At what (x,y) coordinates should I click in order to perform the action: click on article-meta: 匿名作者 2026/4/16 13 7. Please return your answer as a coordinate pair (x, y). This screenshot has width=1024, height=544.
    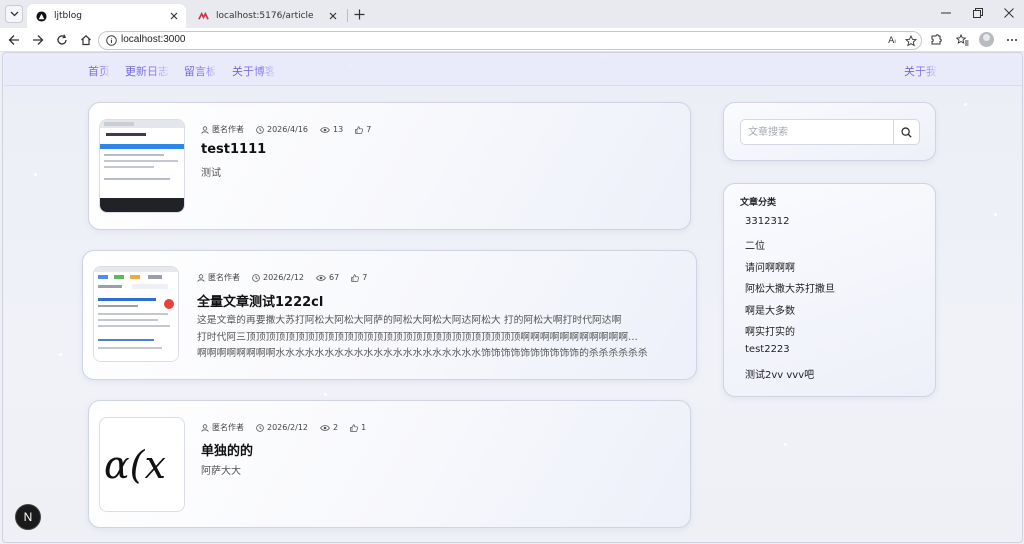
    Looking at the image, I should click on (292, 129).